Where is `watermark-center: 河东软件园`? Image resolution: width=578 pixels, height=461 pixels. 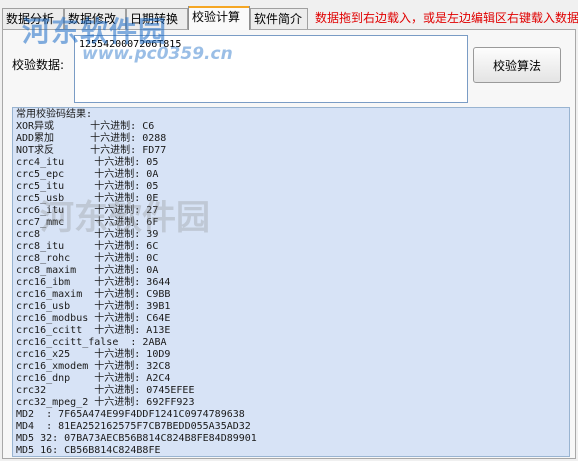
watermark-center: 河东软件园 is located at coordinates (125, 218).